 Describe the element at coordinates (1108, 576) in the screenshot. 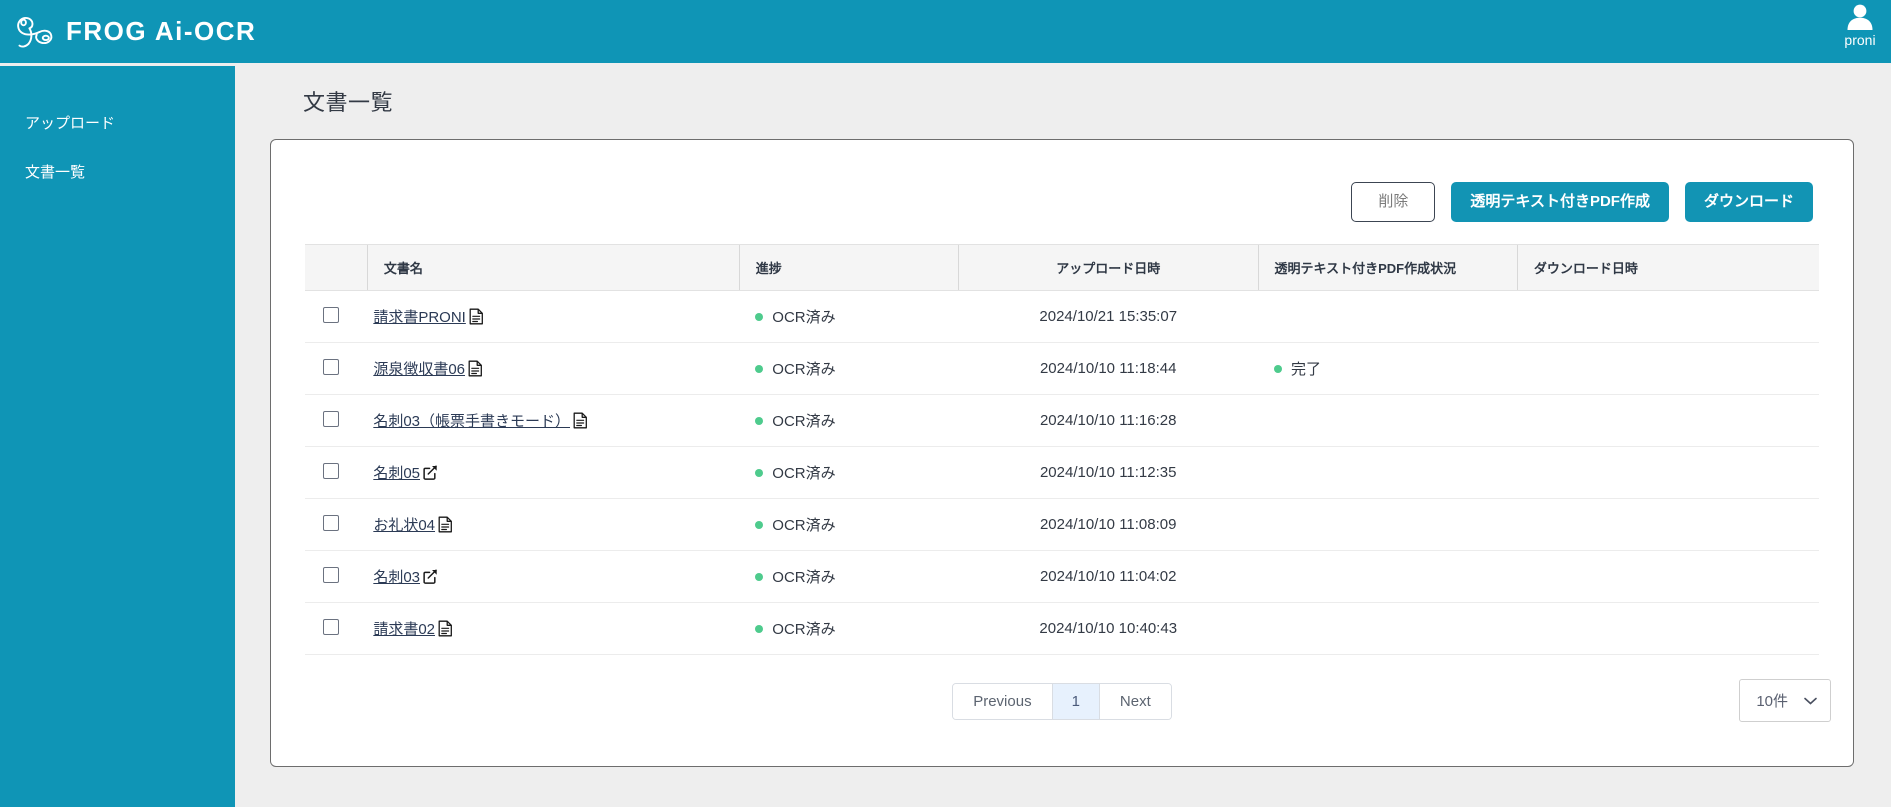

I see `row-uploaded-cell: 2024/10/10 11:04:02` at that location.